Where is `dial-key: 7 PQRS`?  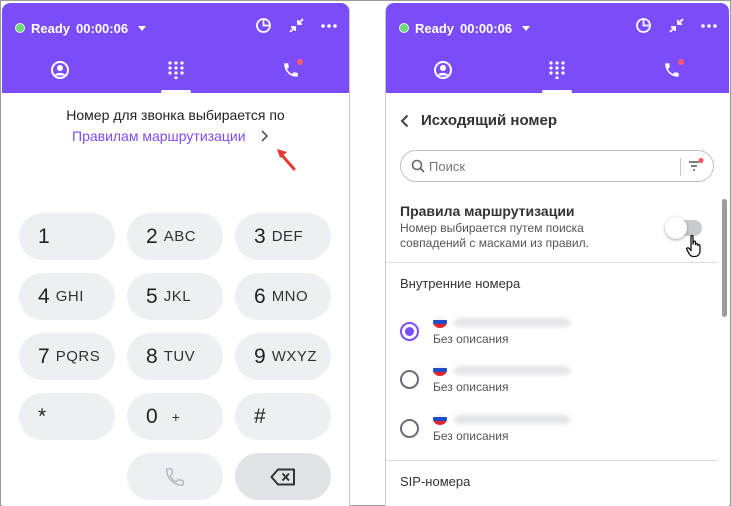
dial-key: 7 PQRS is located at coordinates (67, 356).